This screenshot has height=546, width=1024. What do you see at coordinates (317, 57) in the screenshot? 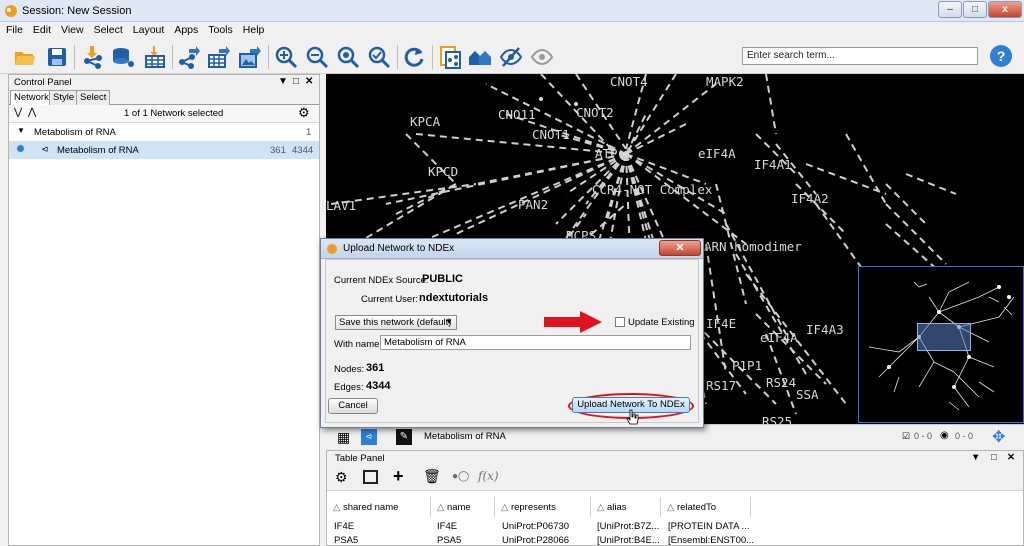
I see `zoom-out-icon` at bounding box center [317, 57].